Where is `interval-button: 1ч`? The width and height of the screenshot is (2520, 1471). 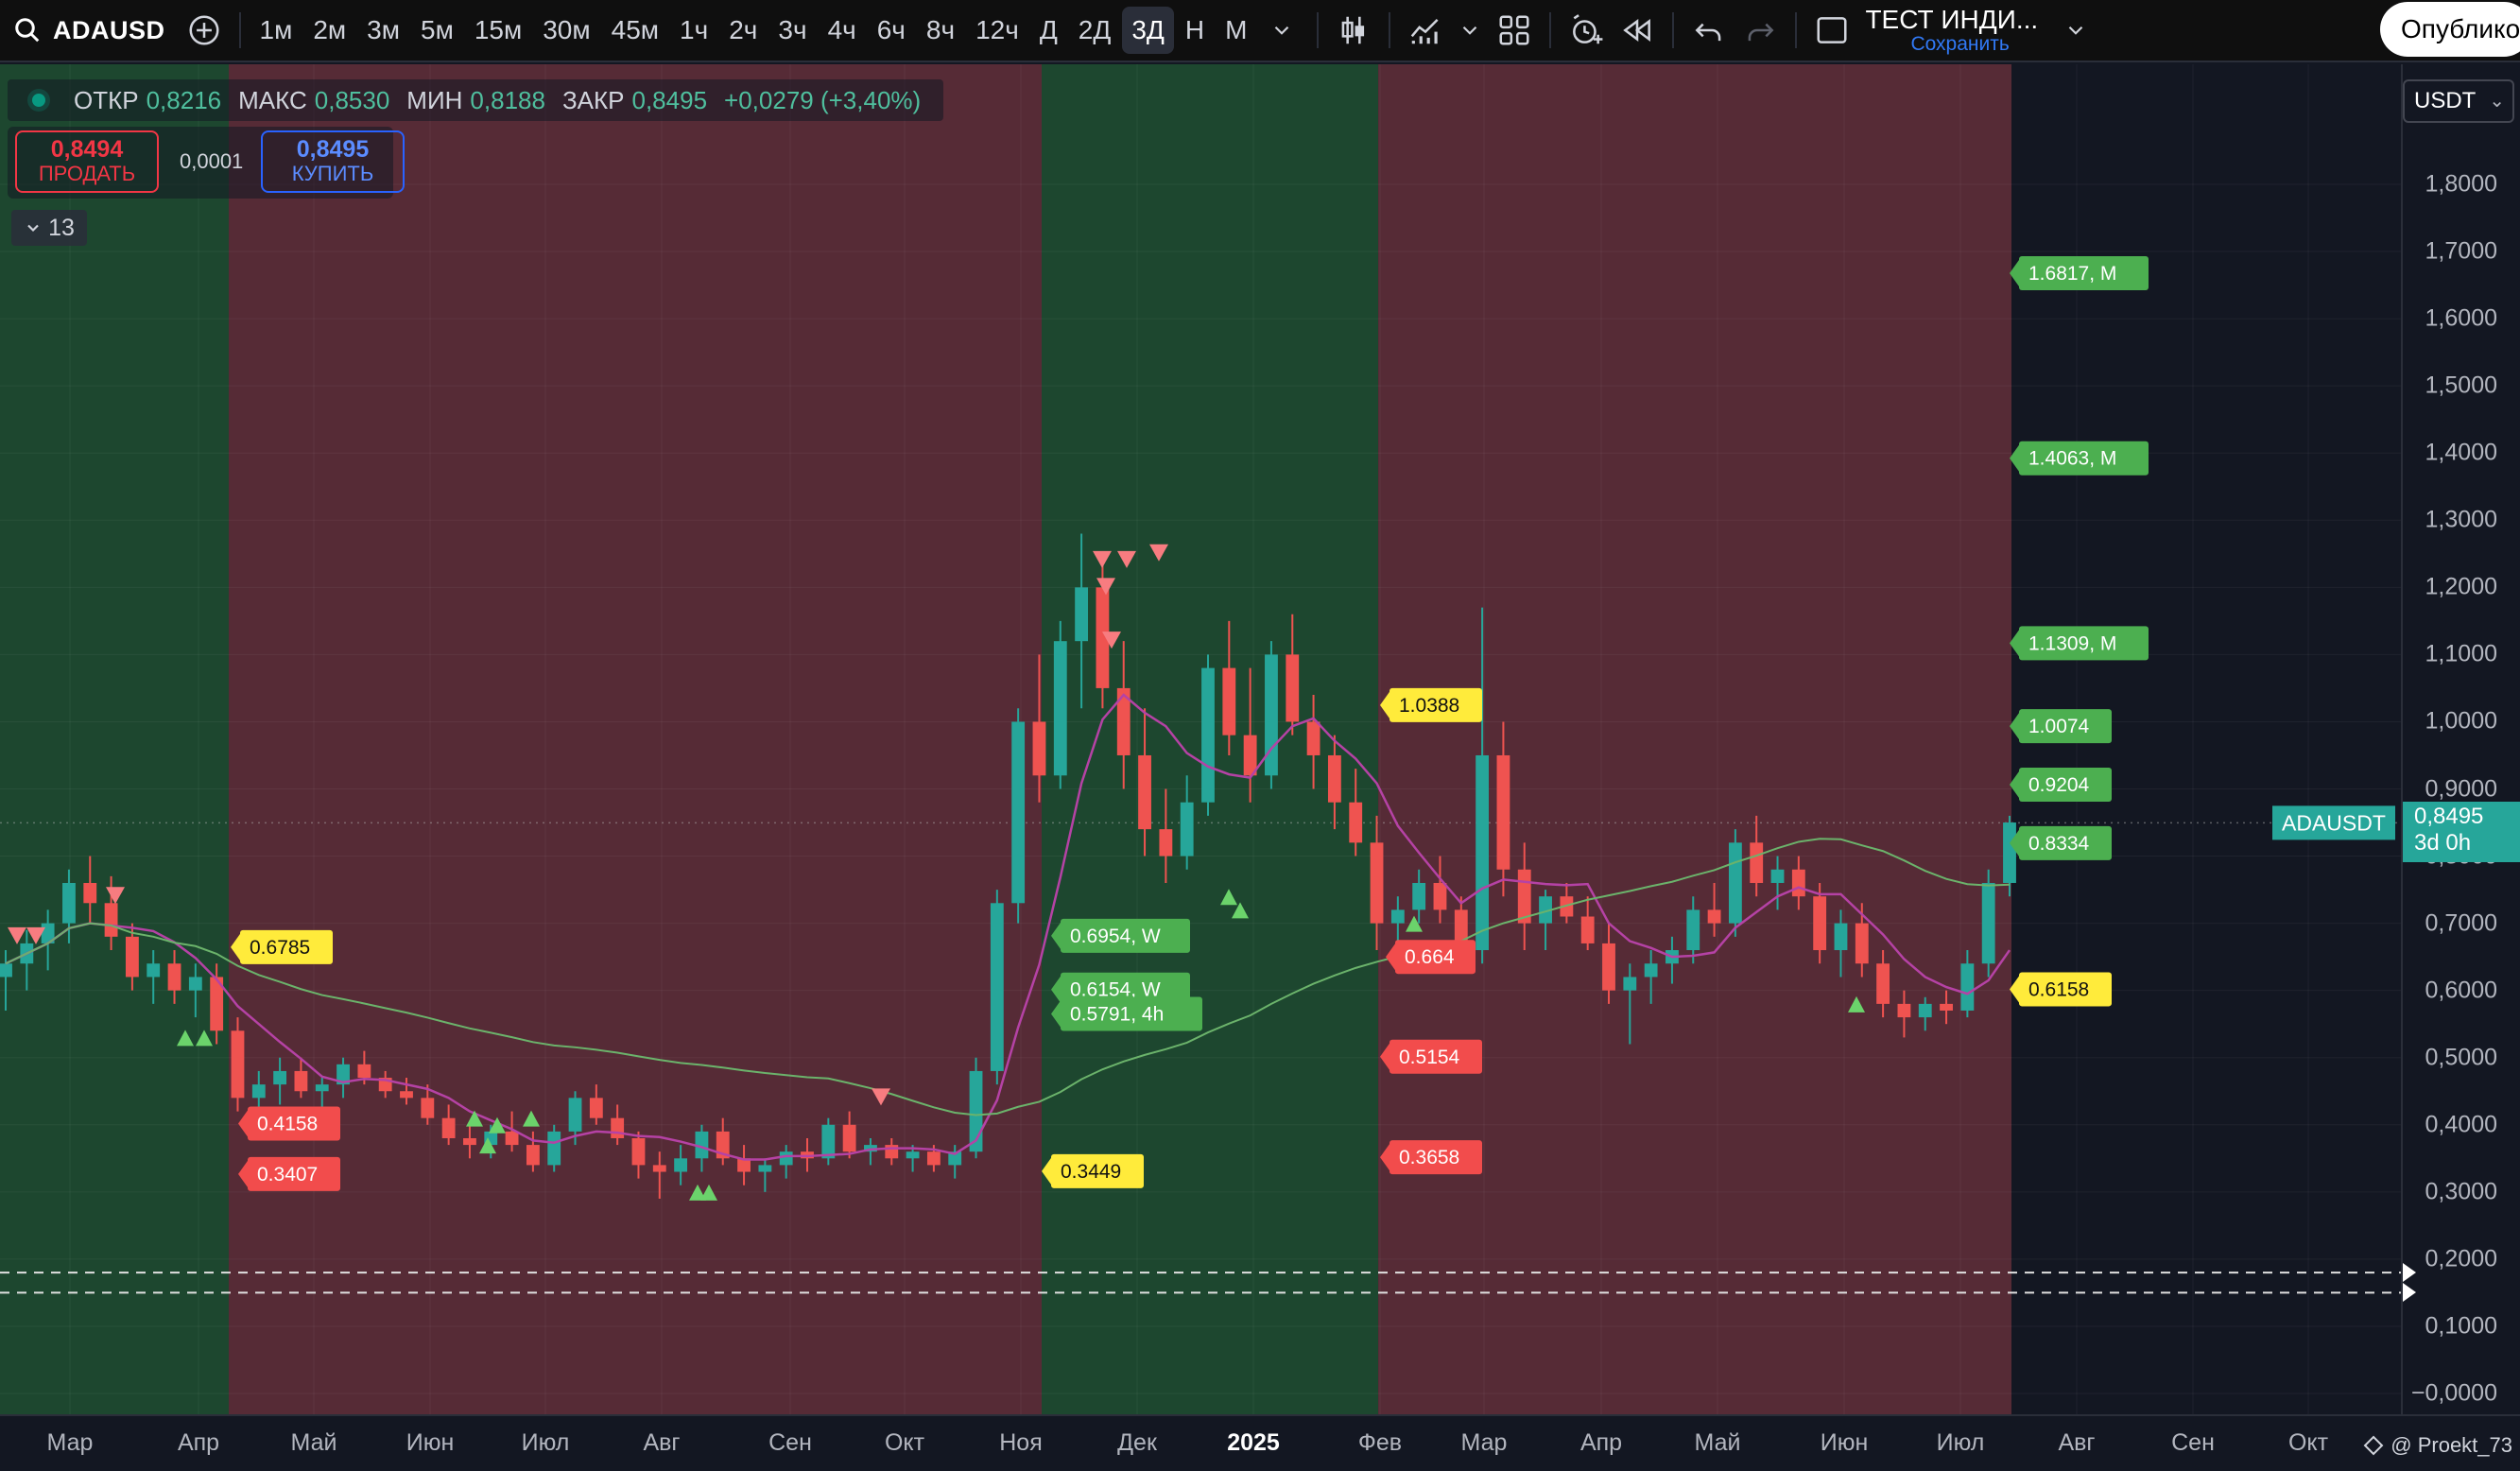
interval-button: 1ч is located at coordinates (693, 30).